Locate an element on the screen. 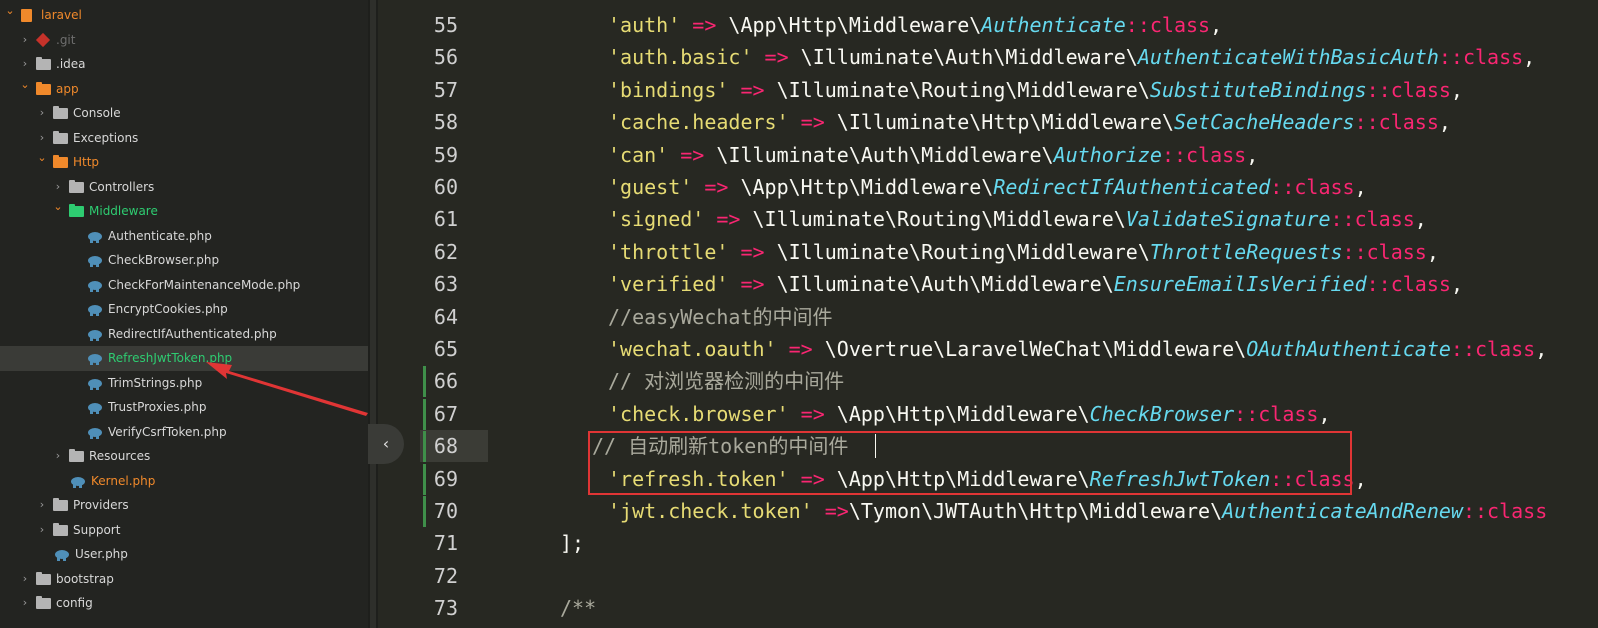  tree-item: RedirectIfAuthenticated.php is located at coordinates (184, 334).